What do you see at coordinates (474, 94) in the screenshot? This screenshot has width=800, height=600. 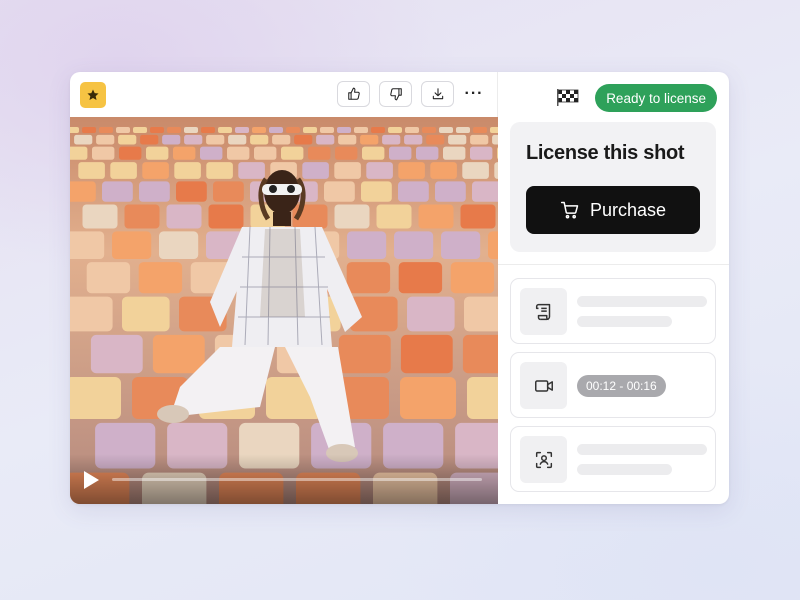 I see `more-options-button: ···` at bounding box center [474, 94].